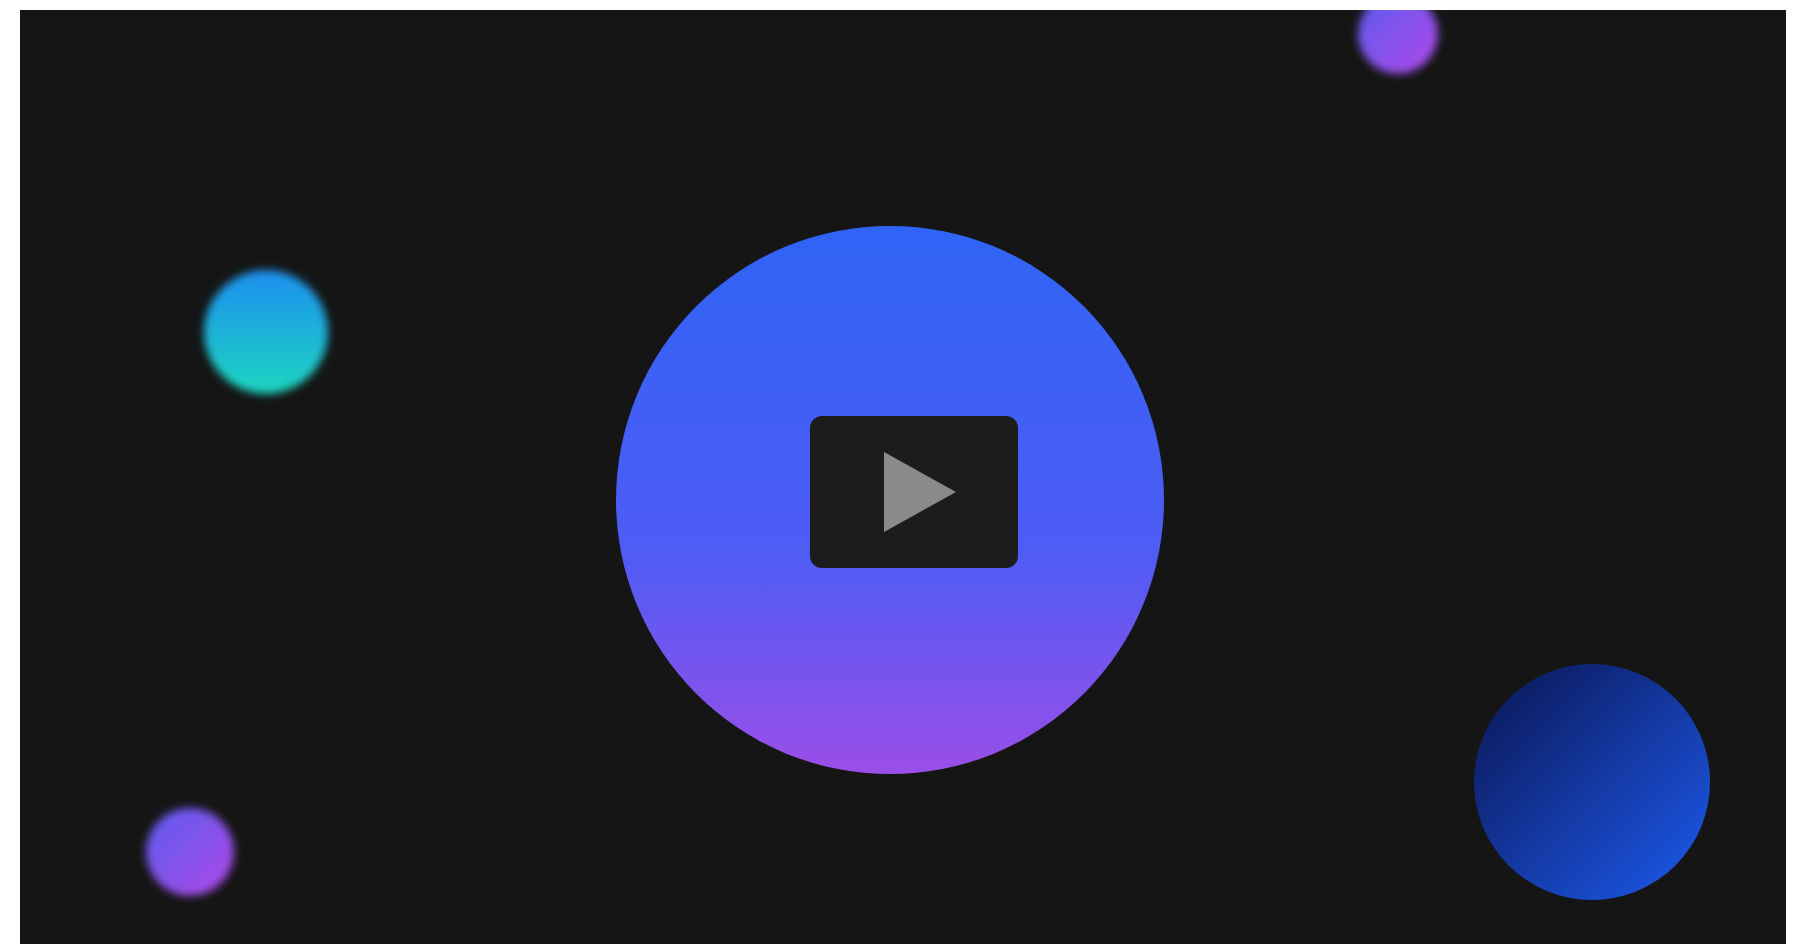 The image size is (1800, 944). What do you see at coordinates (920, 492) in the screenshot?
I see `play-icon` at bounding box center [920, 492].